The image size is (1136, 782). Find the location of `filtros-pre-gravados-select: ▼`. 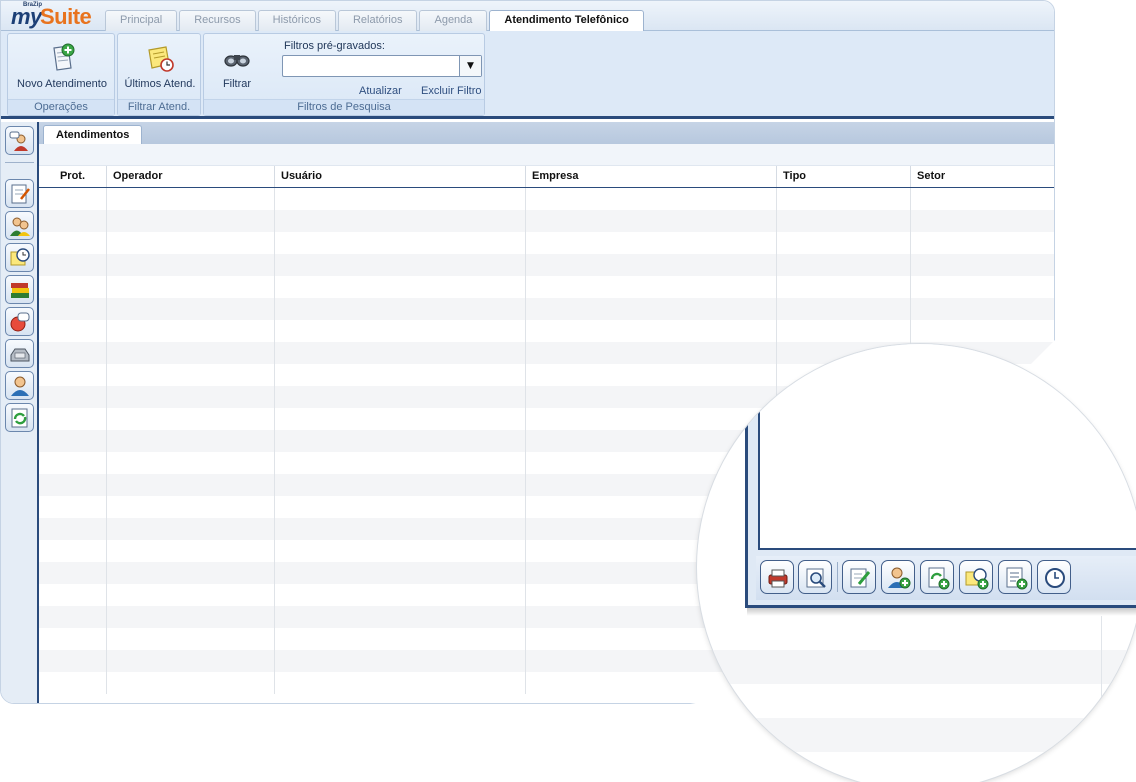

filtros-pre-gravados-select: ▼ is located at coordinates (382, 66).